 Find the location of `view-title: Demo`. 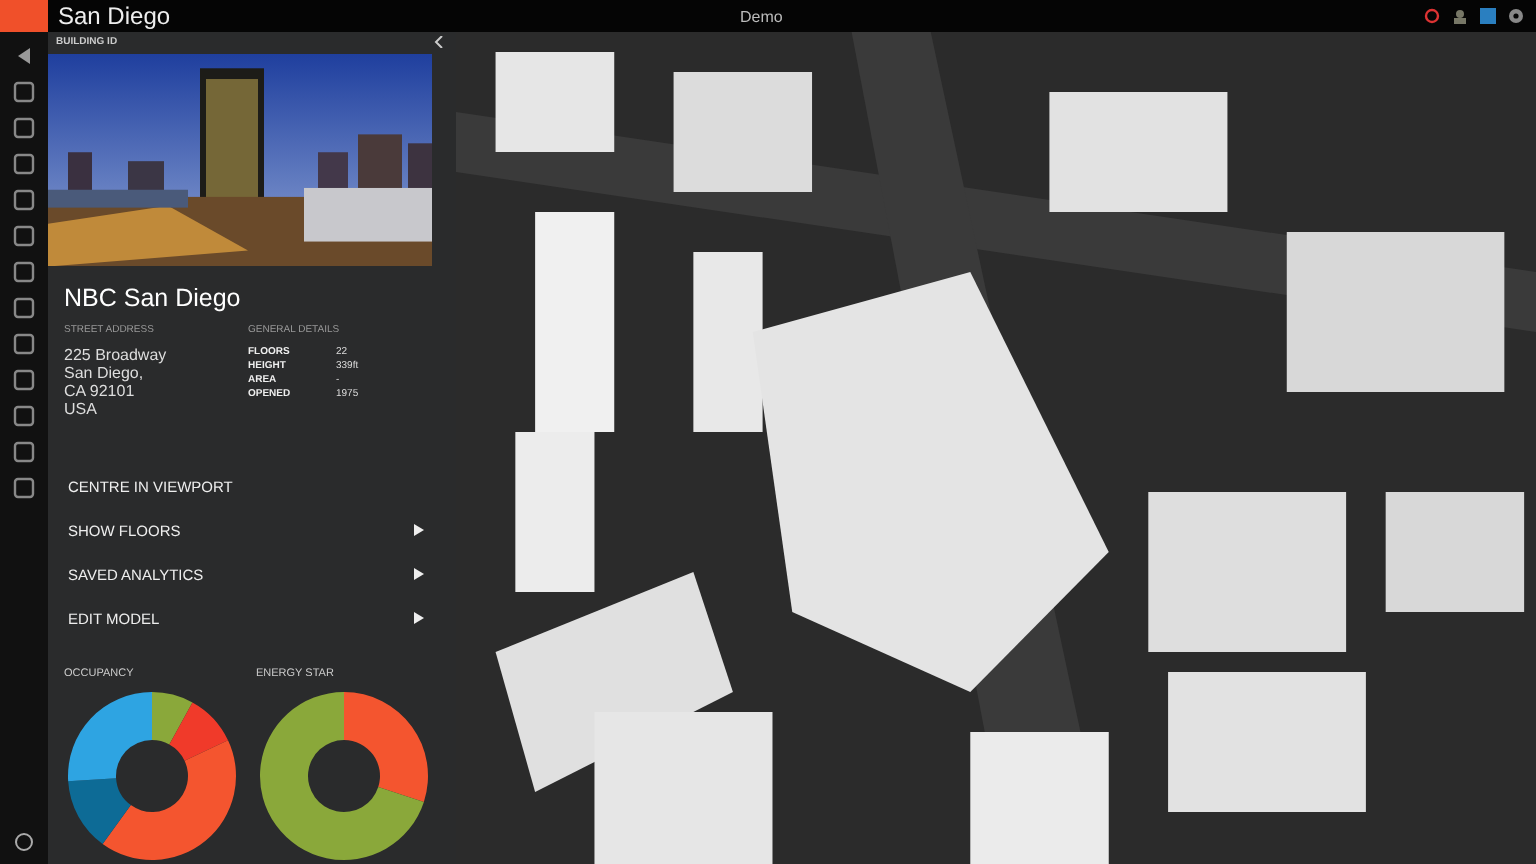

view-title: Demo is located at coordinates (761, 16).